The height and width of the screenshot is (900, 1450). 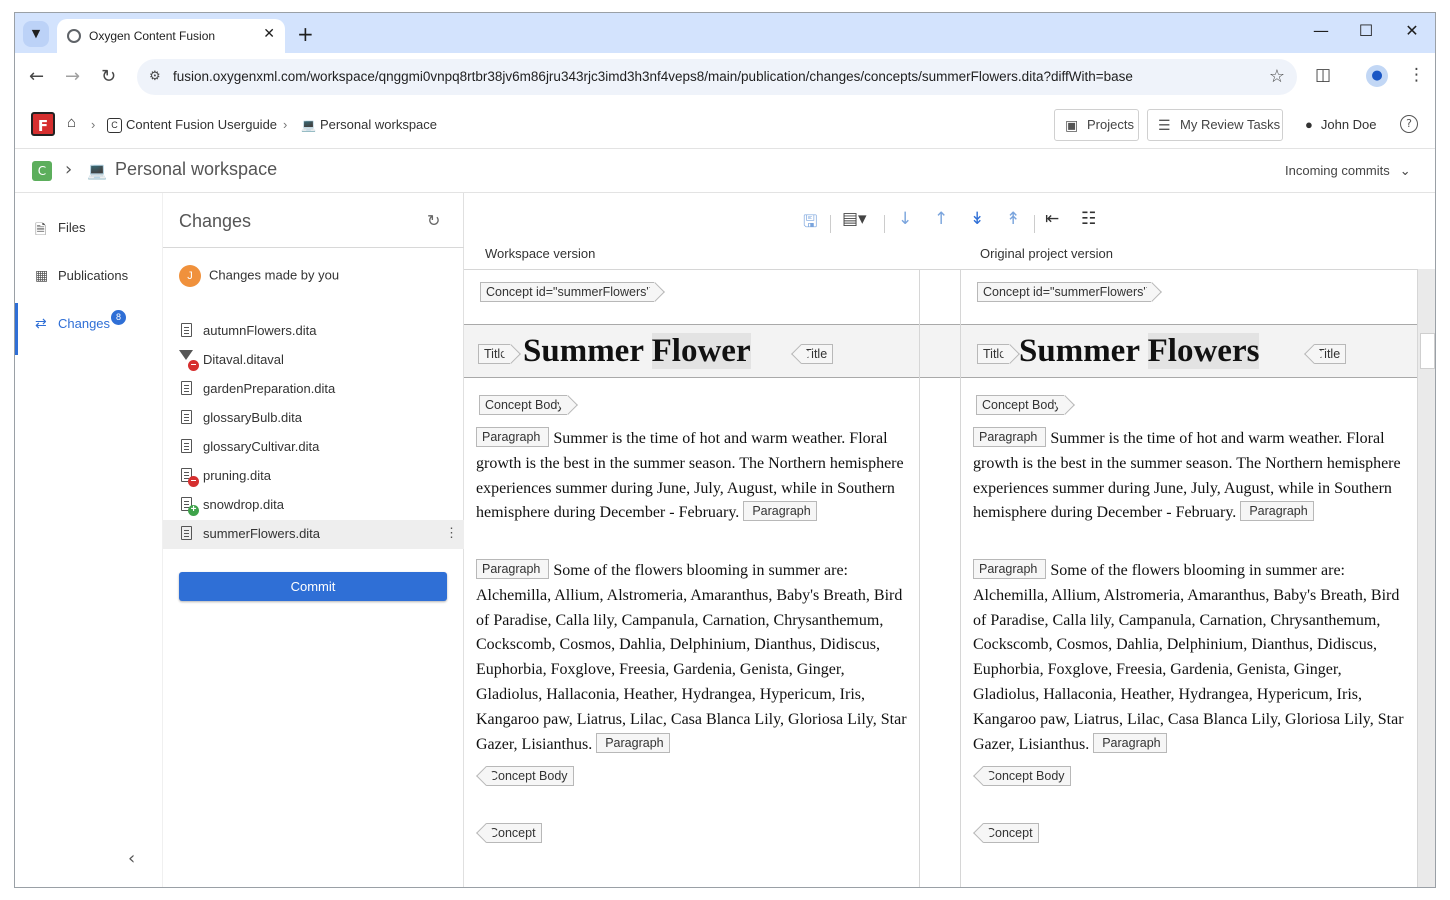 I want to click on close-icon: ✕, so click(x=269, y=34).